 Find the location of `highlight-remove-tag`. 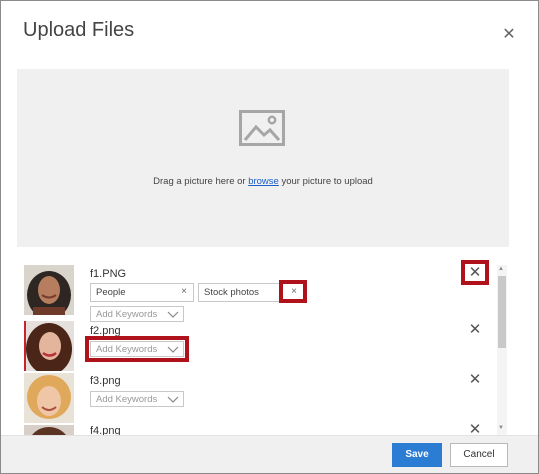

highlight-remove-tag is located at coordinates (293, 291).